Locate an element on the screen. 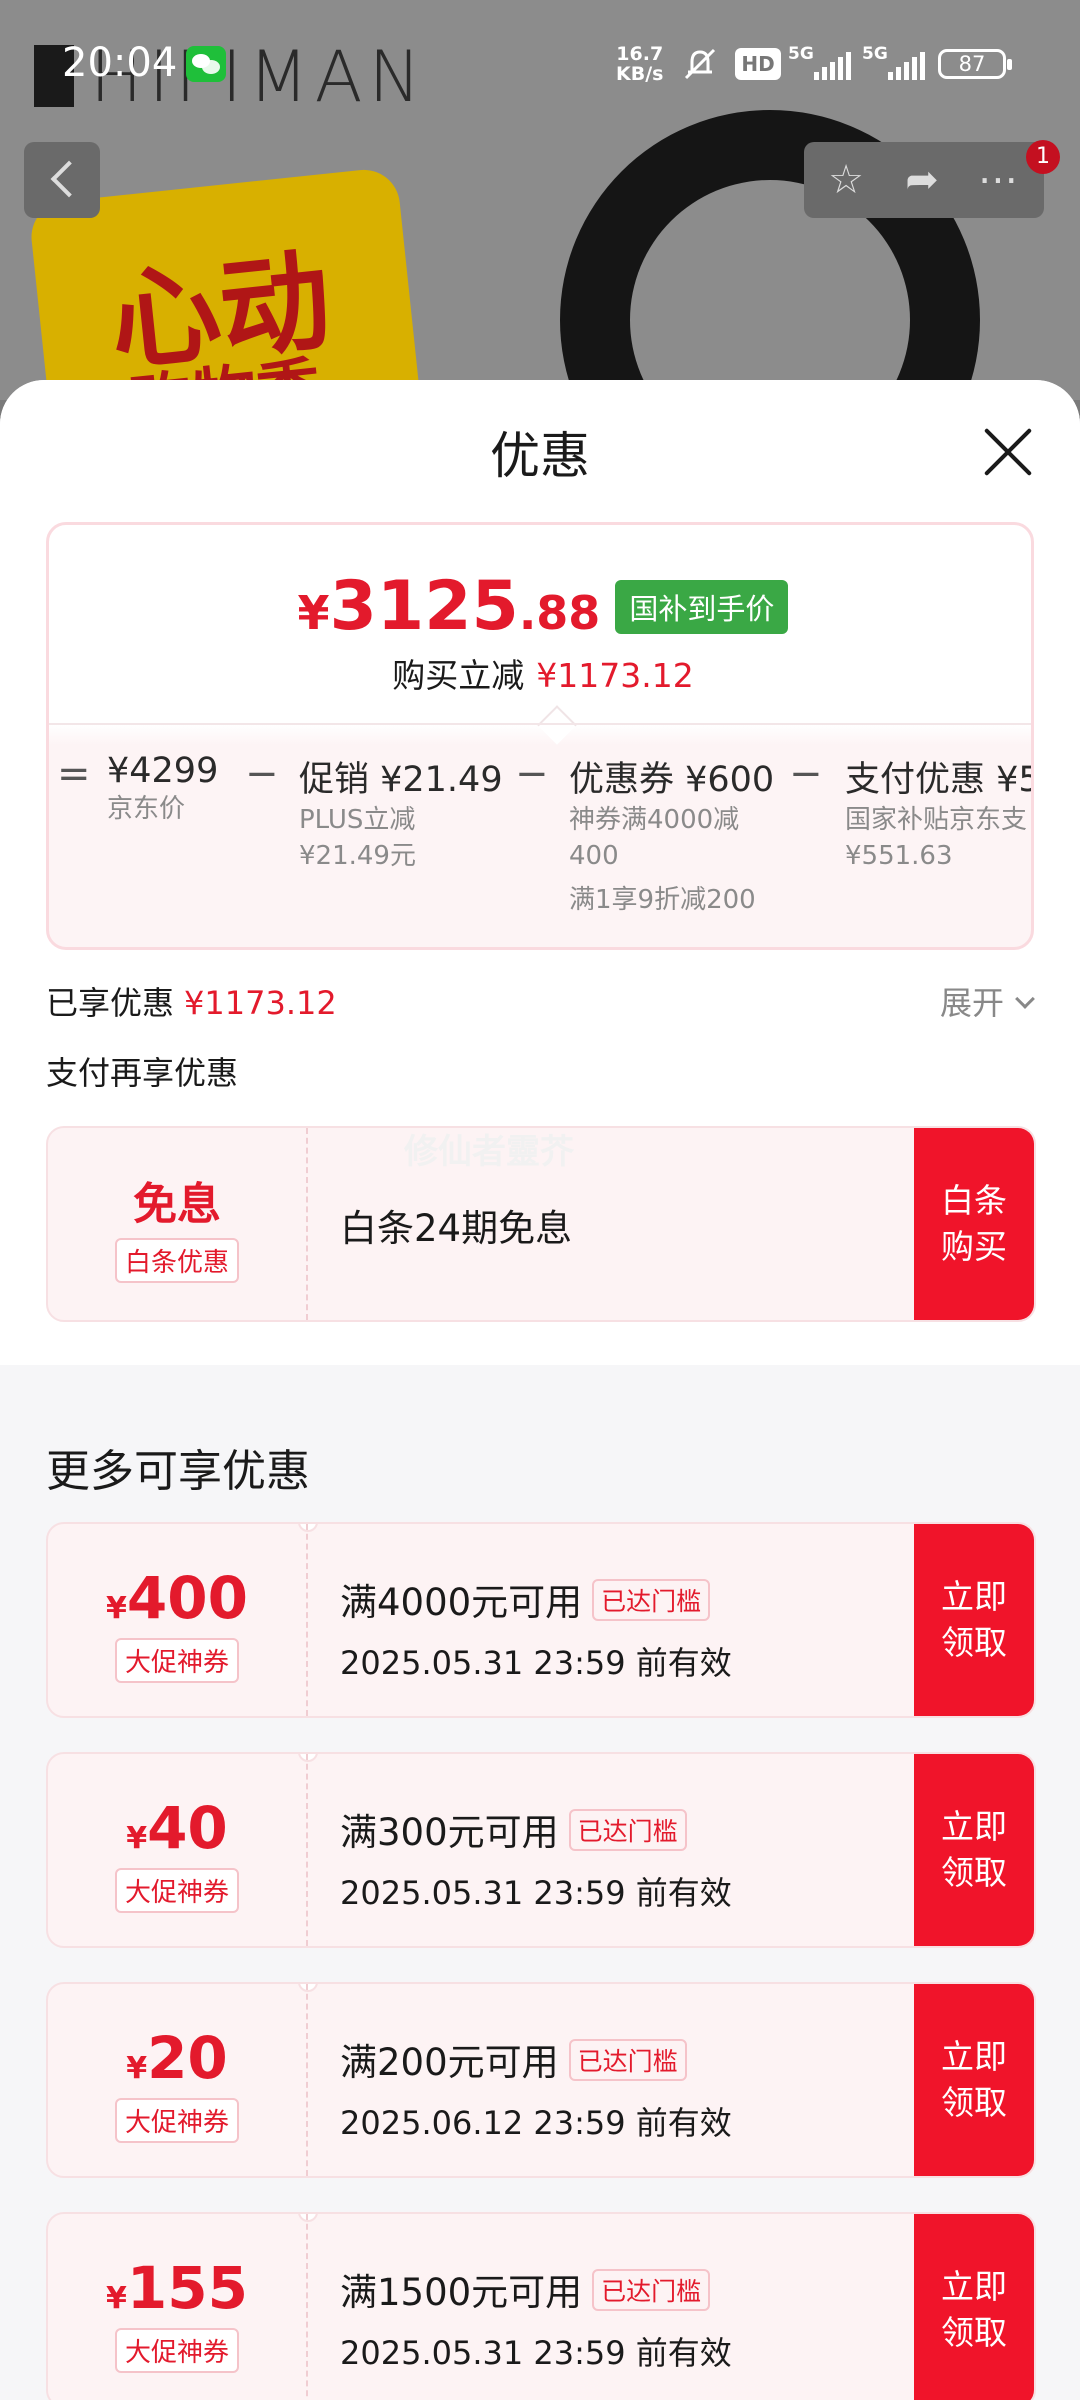 The width and height of the screenshot is (1080, 2400). operator-equals: = is located at coordinates (74, 774).